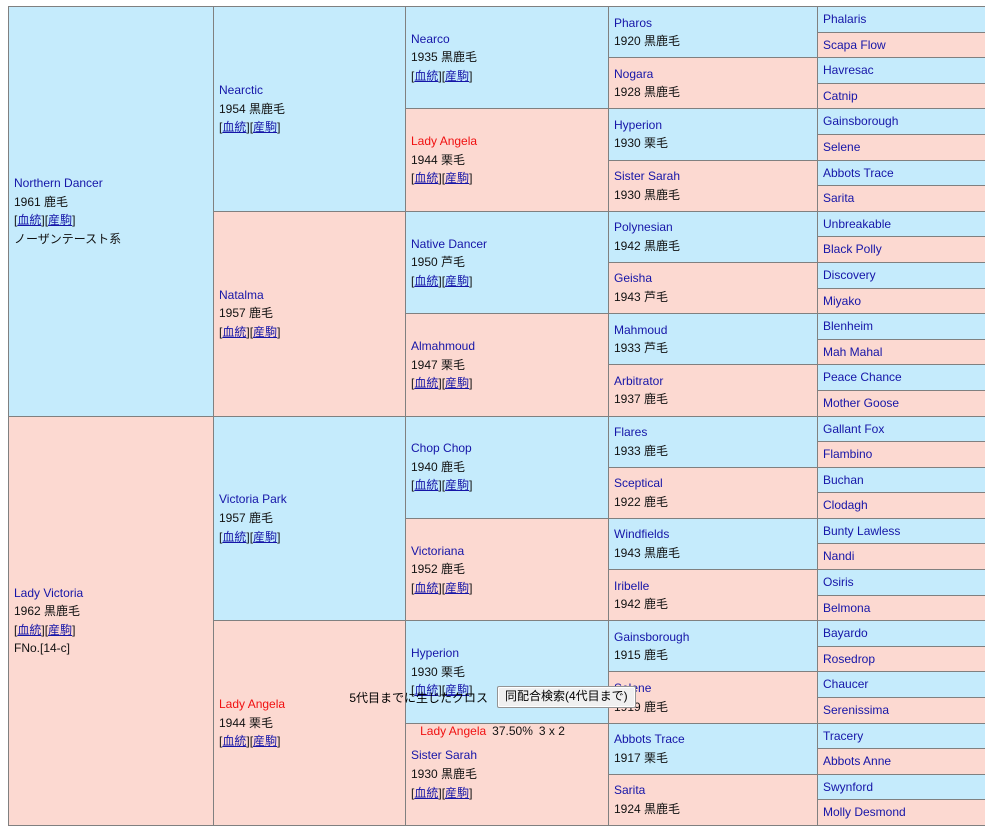 Image resolution: width=985 pixels, height=826 pixels. I want to click on horse-name-link: Clodagh, so click(904, 505).